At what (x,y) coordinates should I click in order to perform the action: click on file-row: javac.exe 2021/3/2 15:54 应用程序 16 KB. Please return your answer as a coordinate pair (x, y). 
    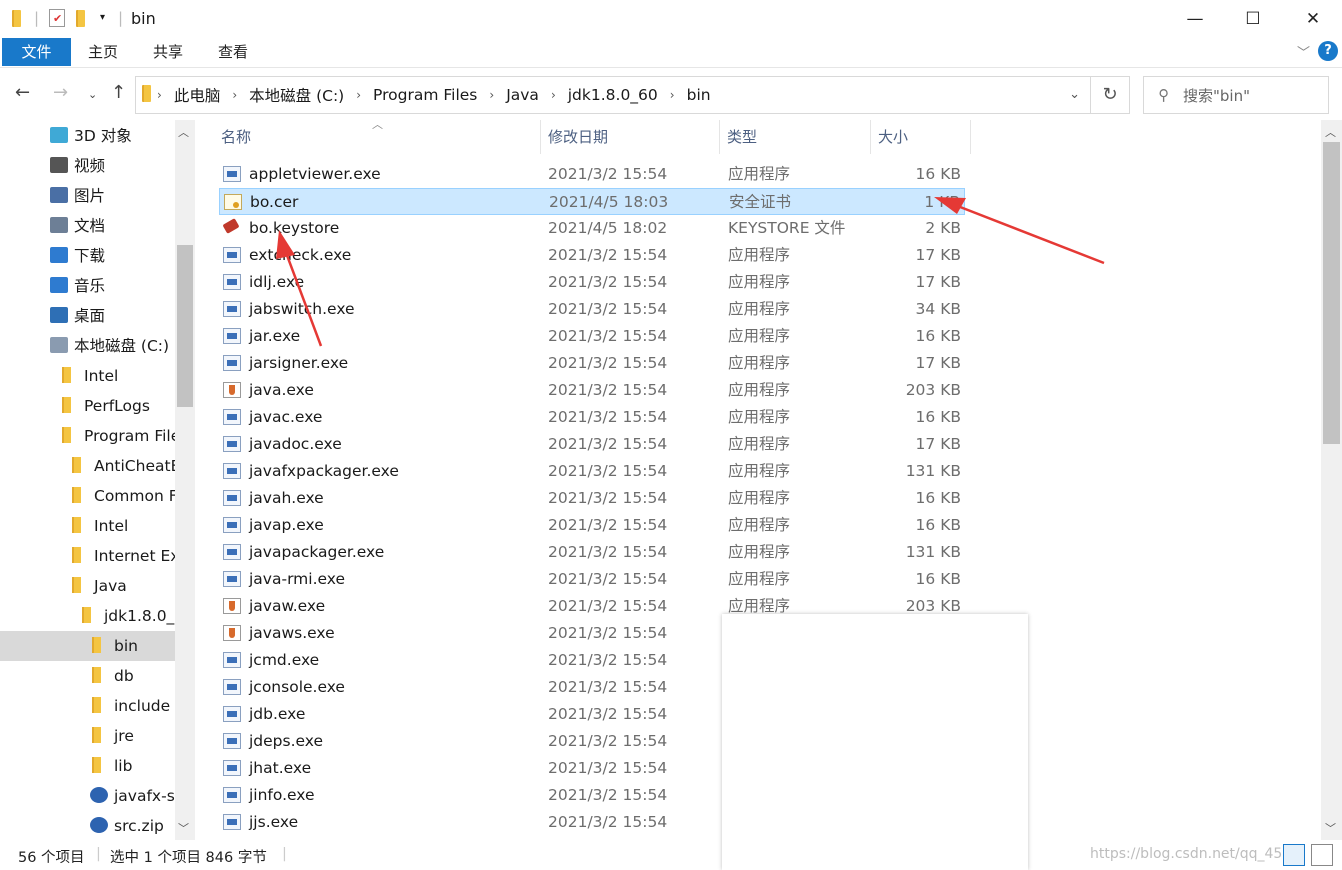
    Looking at the image, I should click on (592, 417).